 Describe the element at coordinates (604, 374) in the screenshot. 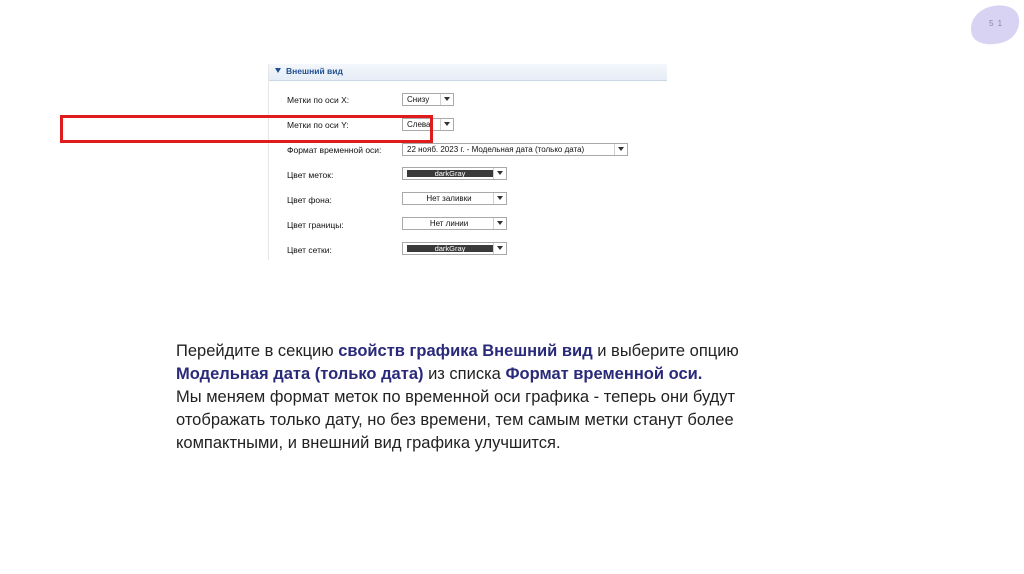

I see `highlight-text: Формат временной оси.` at that location.